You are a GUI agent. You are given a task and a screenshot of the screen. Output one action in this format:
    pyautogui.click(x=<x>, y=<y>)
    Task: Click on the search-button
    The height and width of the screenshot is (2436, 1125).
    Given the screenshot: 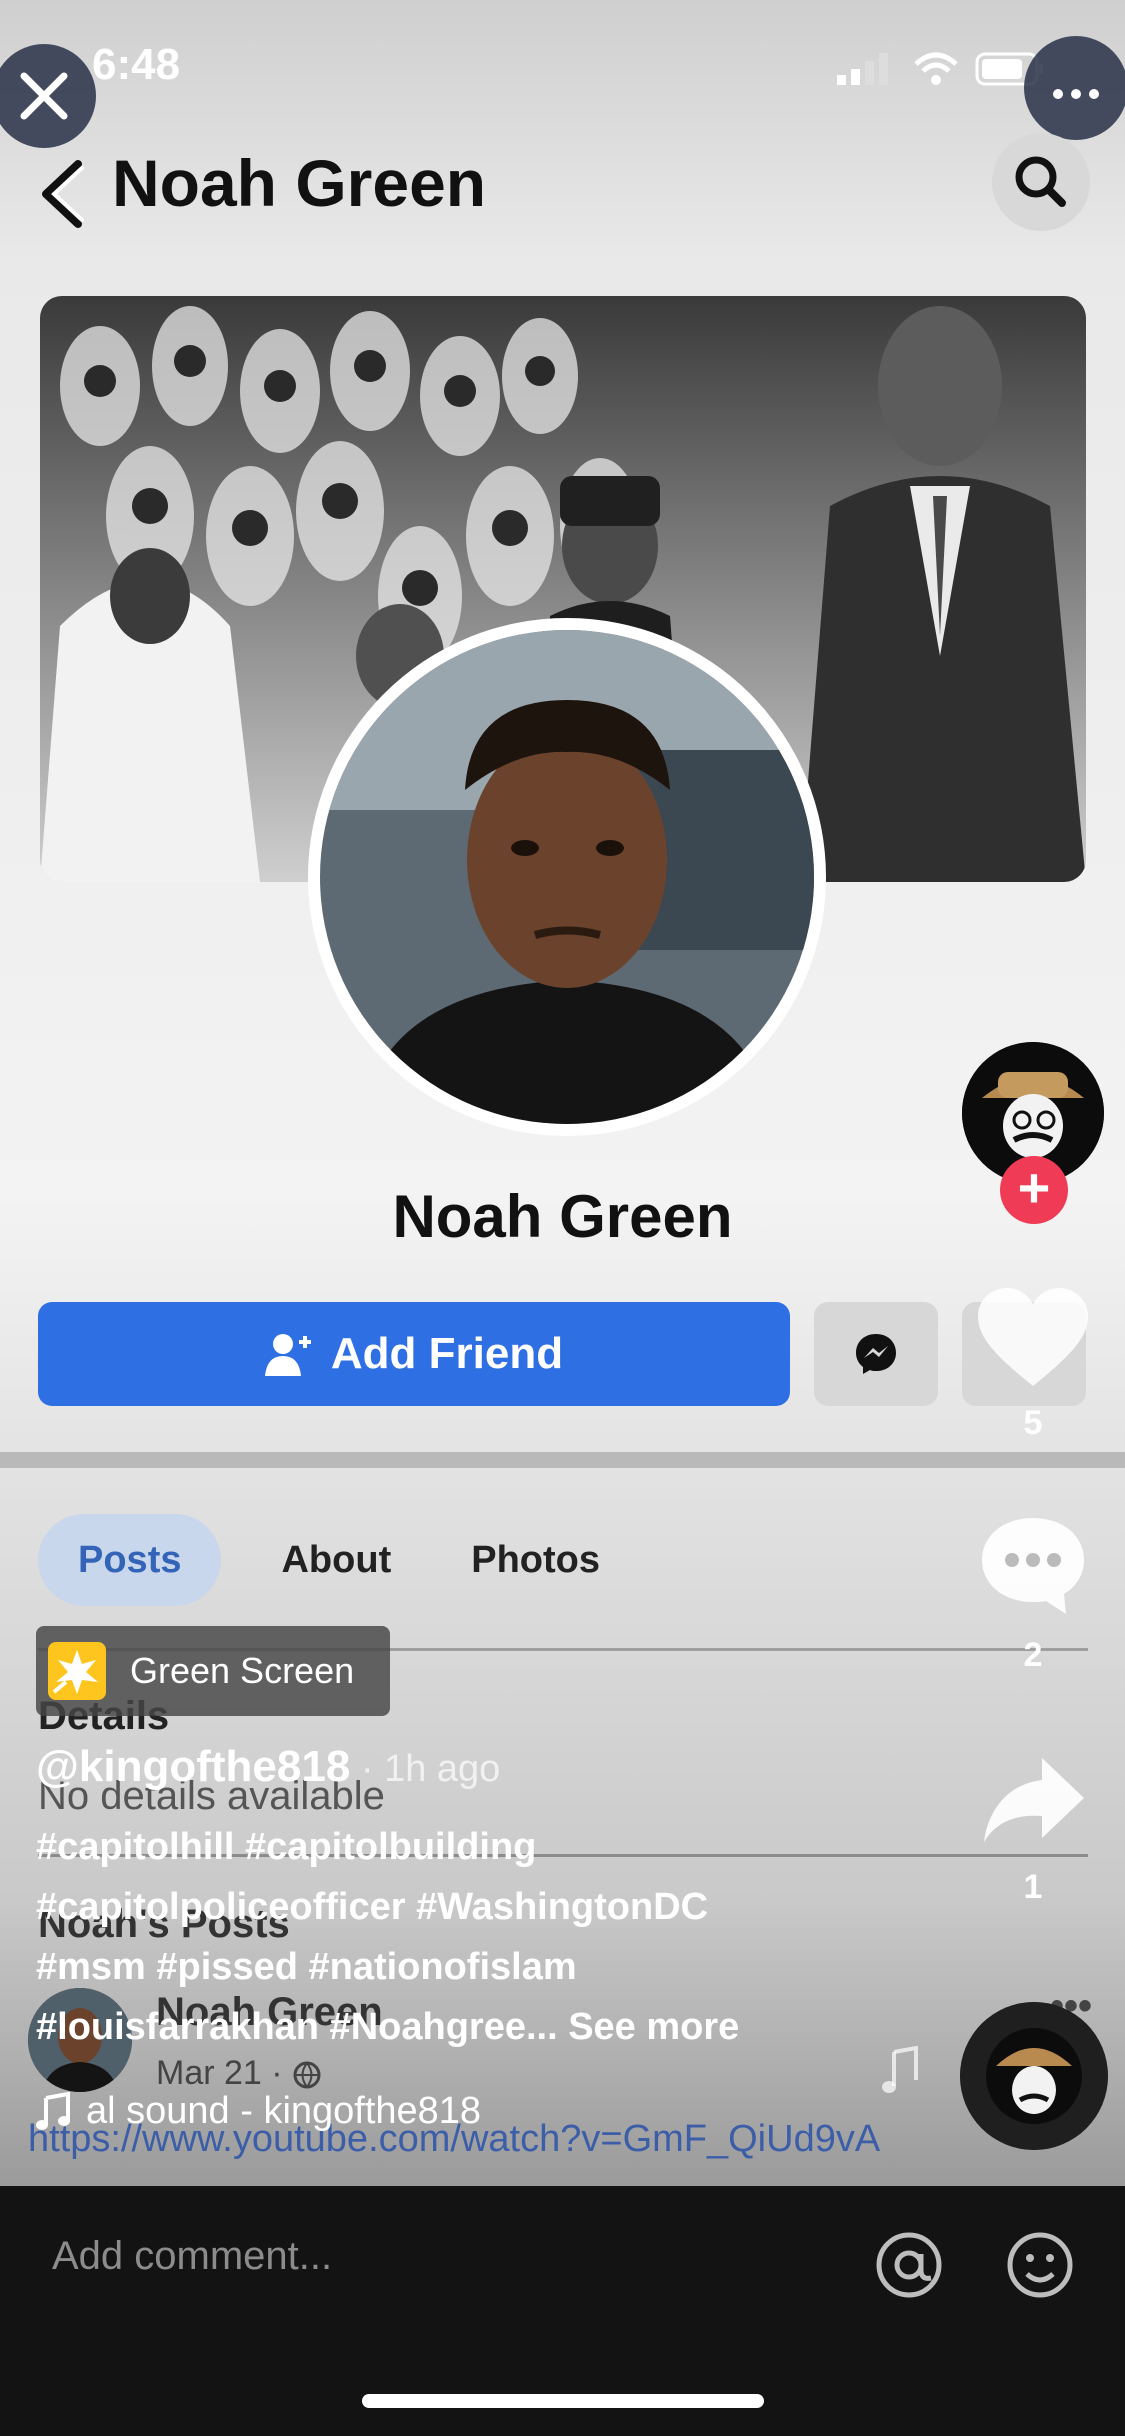 What is the action you would take?
    pyautogui.click(x=1041, y=182)
    